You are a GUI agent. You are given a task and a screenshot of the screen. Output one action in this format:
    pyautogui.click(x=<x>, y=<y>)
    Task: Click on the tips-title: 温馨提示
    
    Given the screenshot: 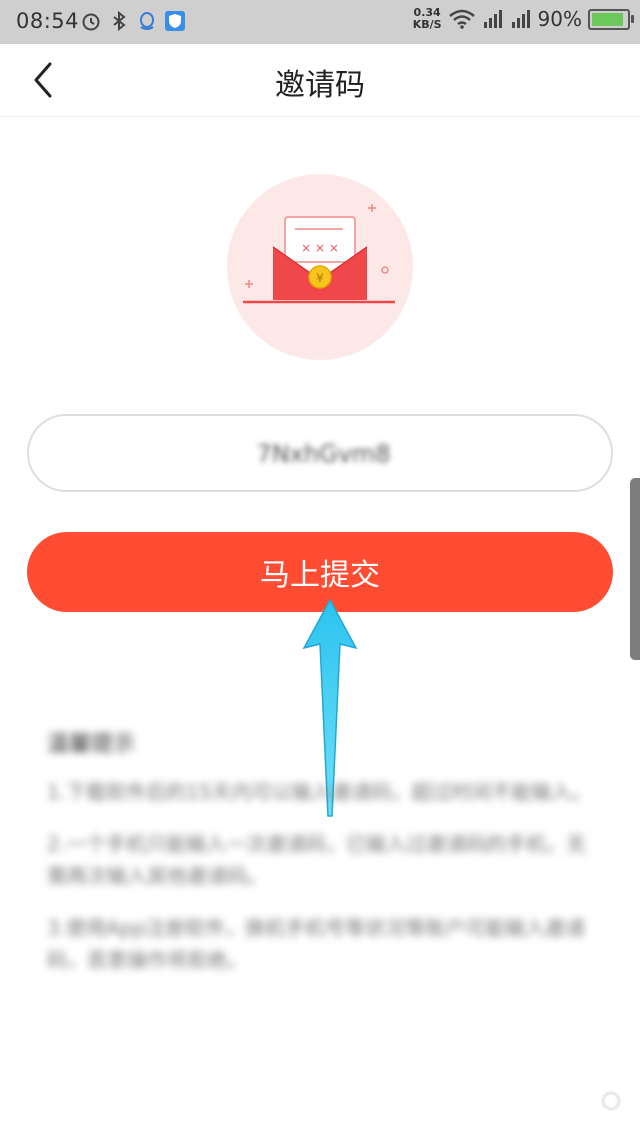 What is the action you would take?
    pyautogui.click(x=91, y=744)
    